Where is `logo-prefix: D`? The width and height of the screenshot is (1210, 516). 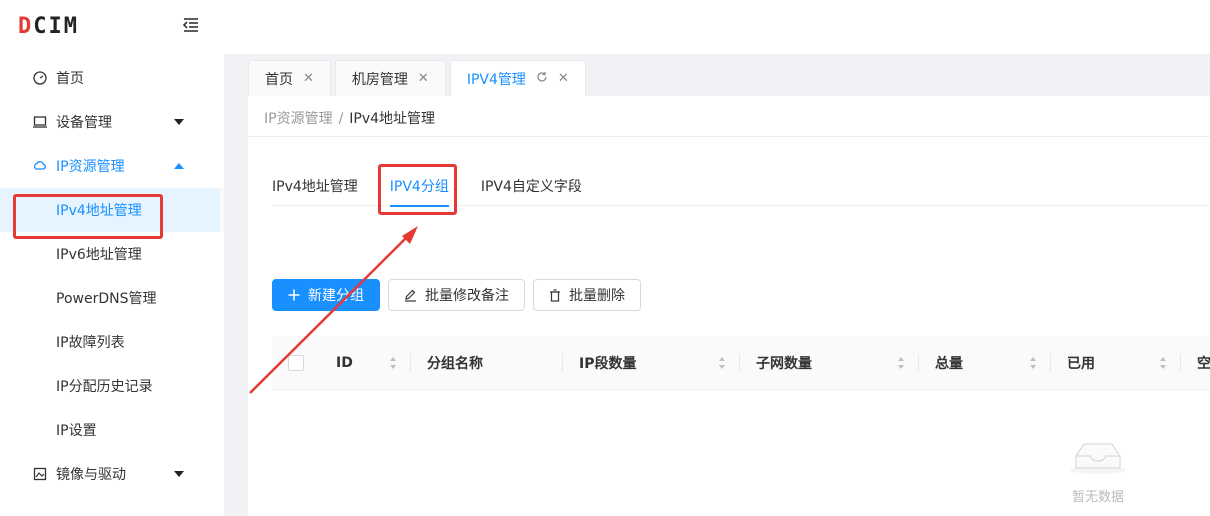 logo-prefix: D is located at coordinates (26, 26).